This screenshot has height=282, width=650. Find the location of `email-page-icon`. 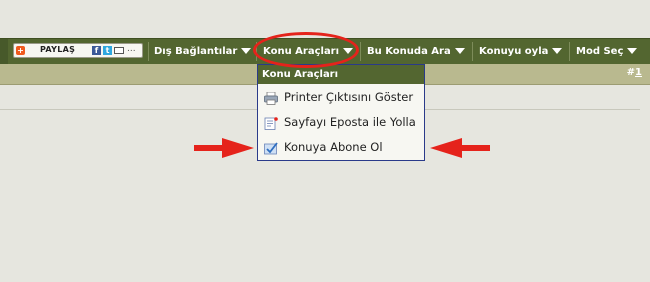

email-page-icon is located at coordinates (271, 123).